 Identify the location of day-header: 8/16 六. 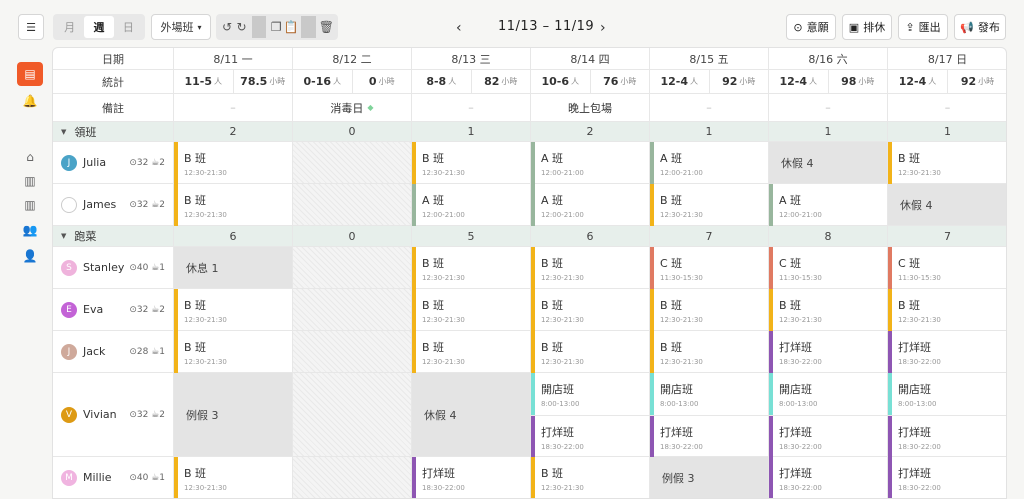
(828, 58).